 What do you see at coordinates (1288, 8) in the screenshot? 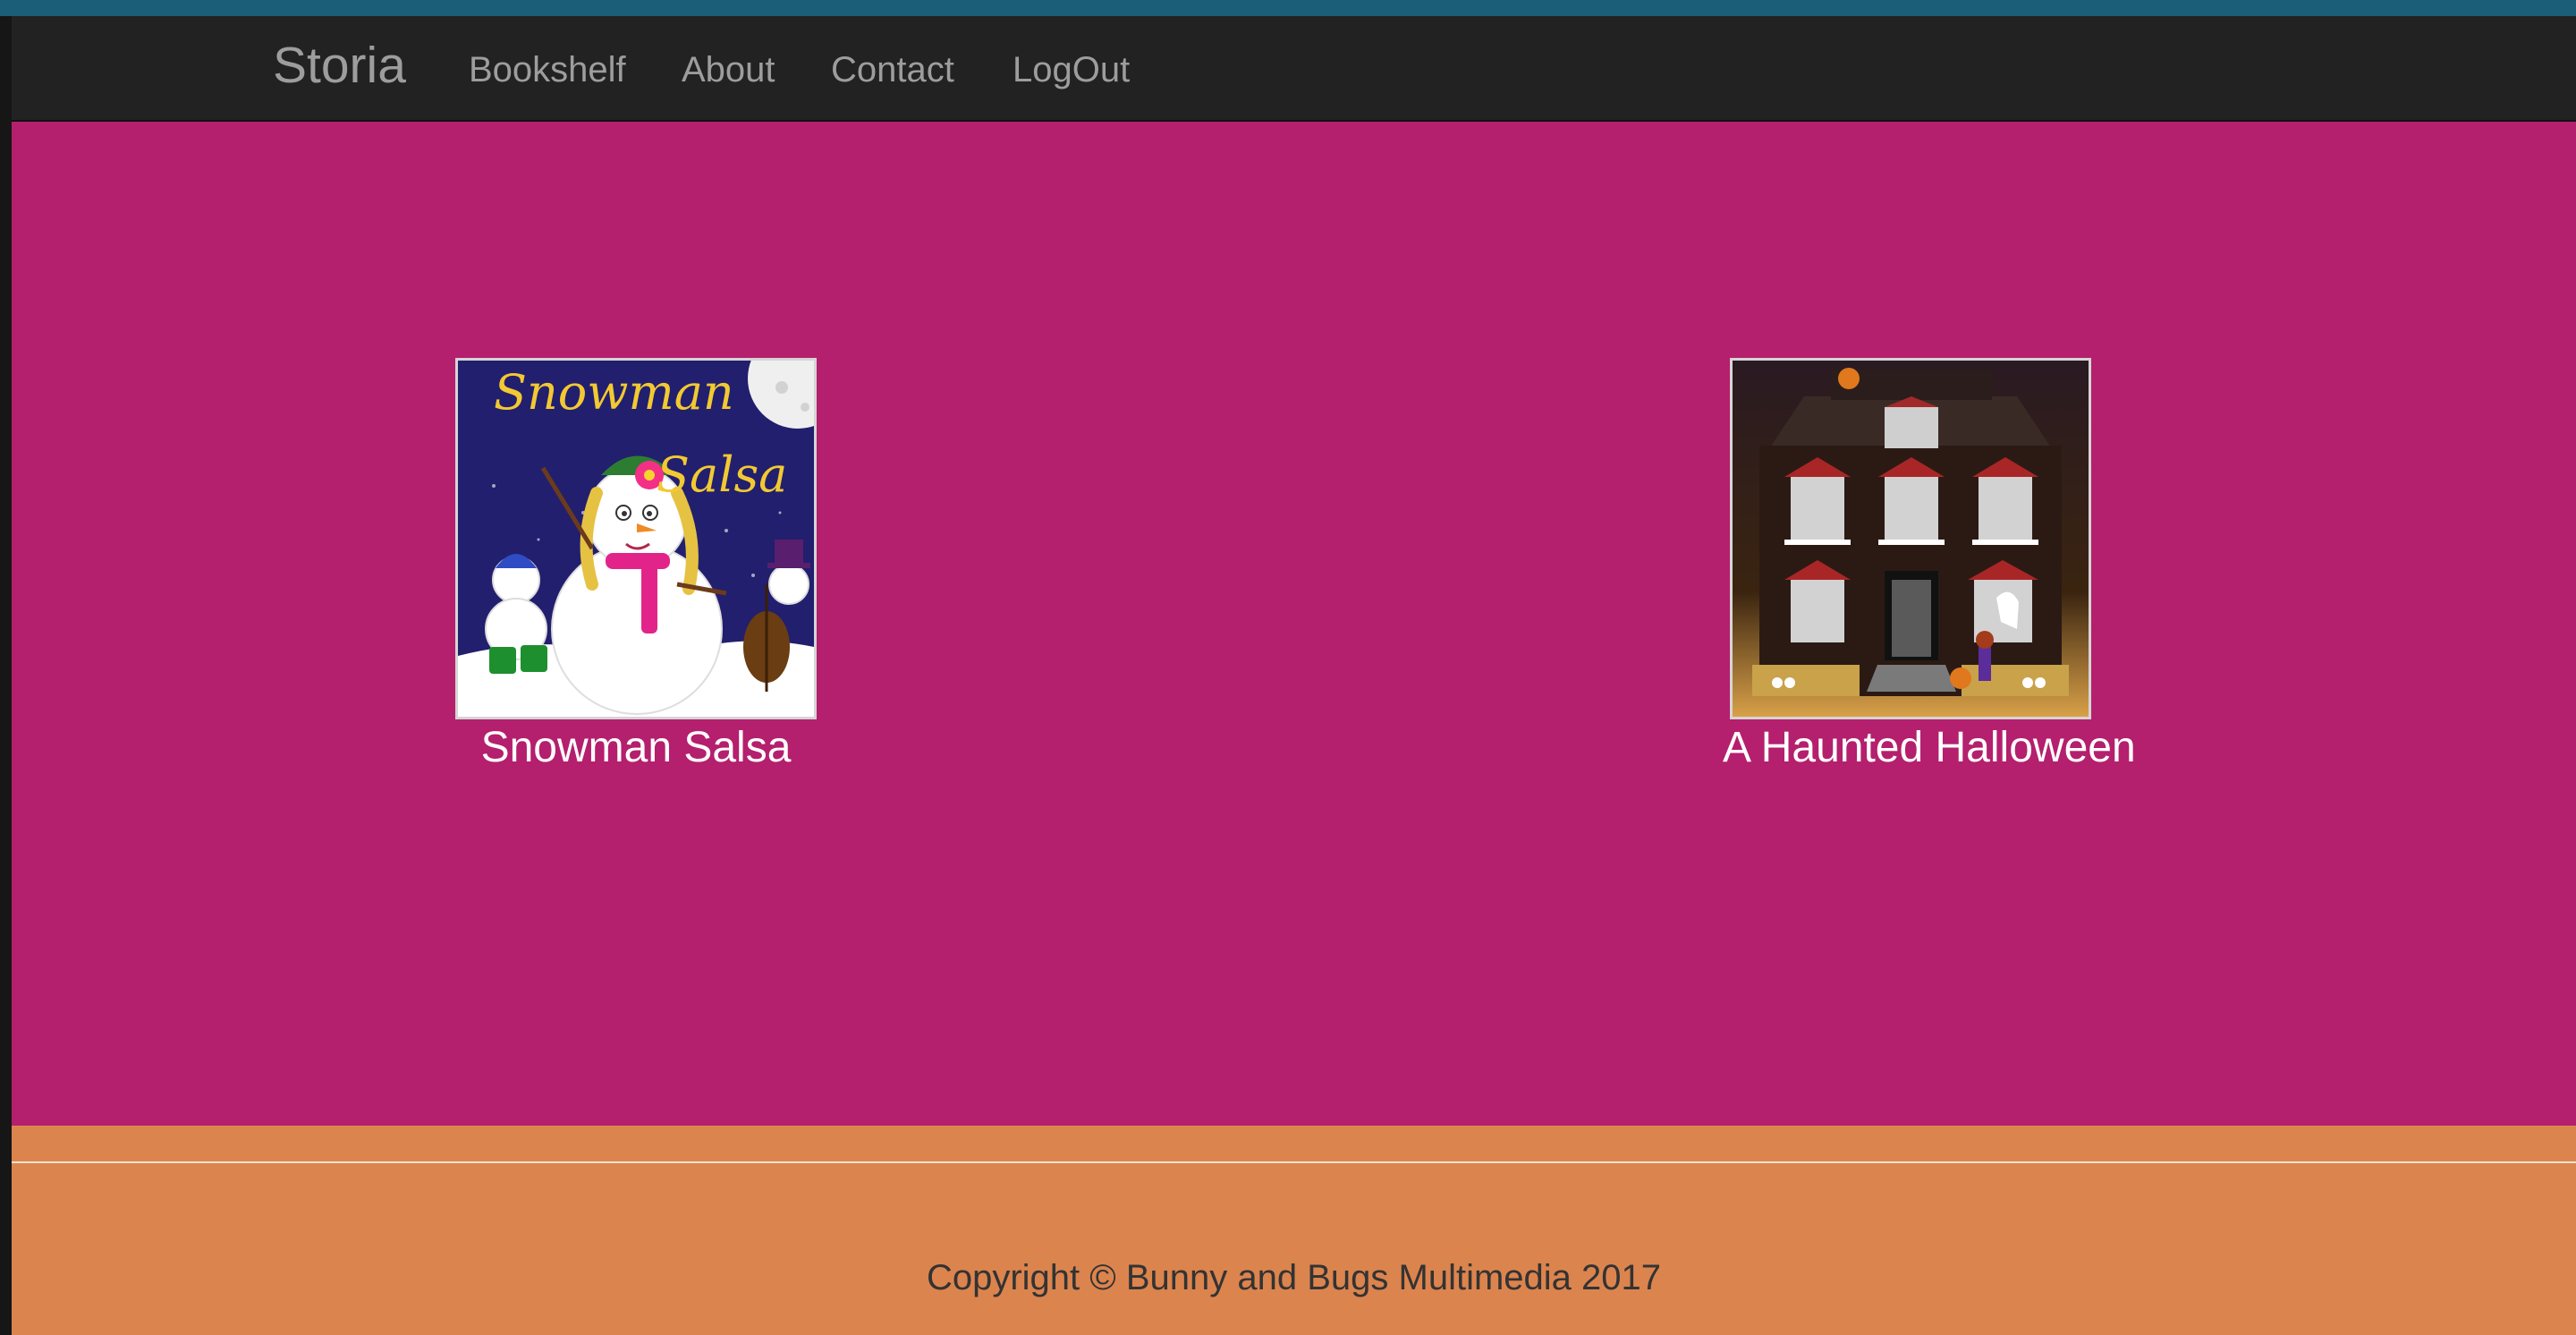
I see `window-top-strip` at bounding box center [1288, 8].